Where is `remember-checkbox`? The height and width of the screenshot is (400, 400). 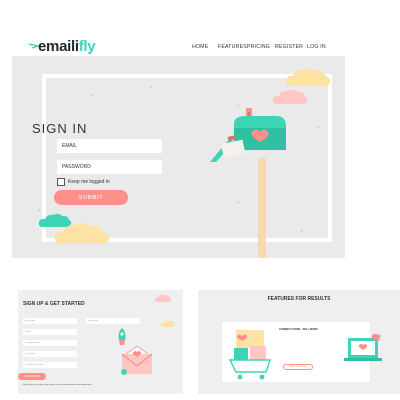 remember-checkbox is located at coordinates (61, 182).